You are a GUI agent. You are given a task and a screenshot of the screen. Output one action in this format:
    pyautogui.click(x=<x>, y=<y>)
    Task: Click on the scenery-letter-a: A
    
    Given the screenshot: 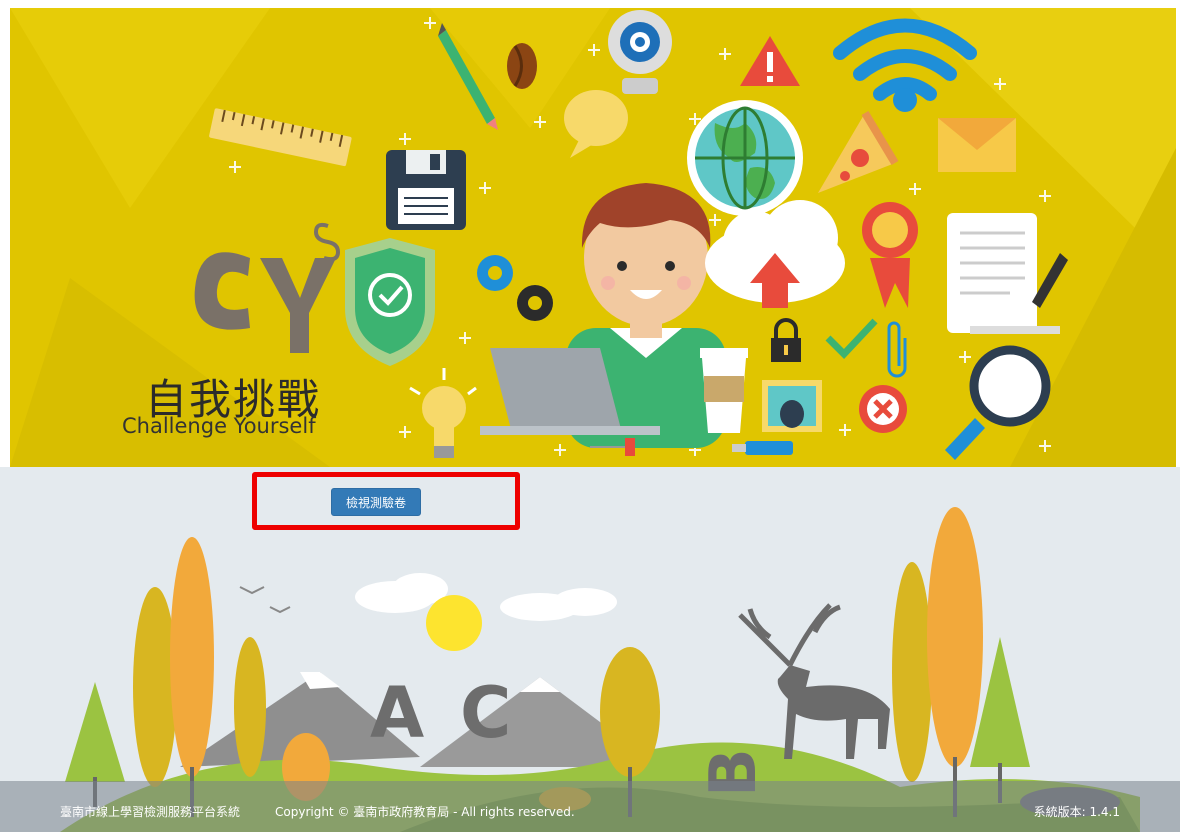 What is the action you would take?
    pyautogui.click(x=397, y=713)
    